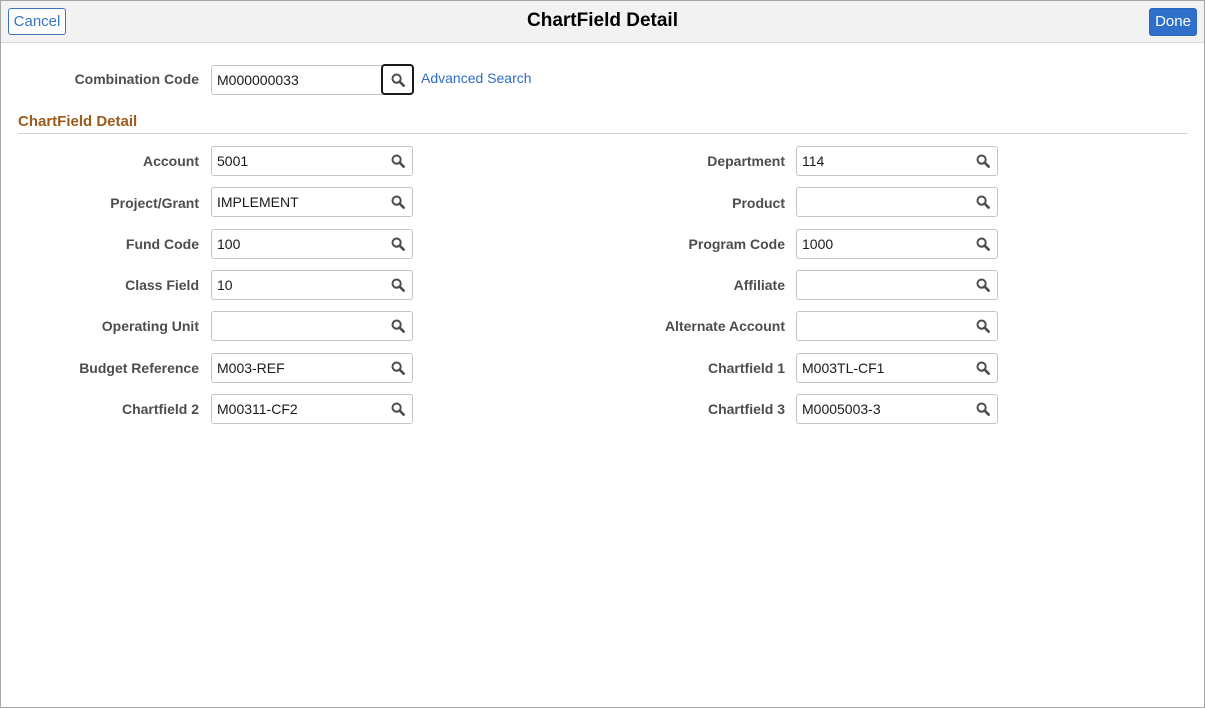  Describe the element at coordinates (746, 368) in the screenshot. I see `chartfield-1-label: Chartfield 1` at that location.